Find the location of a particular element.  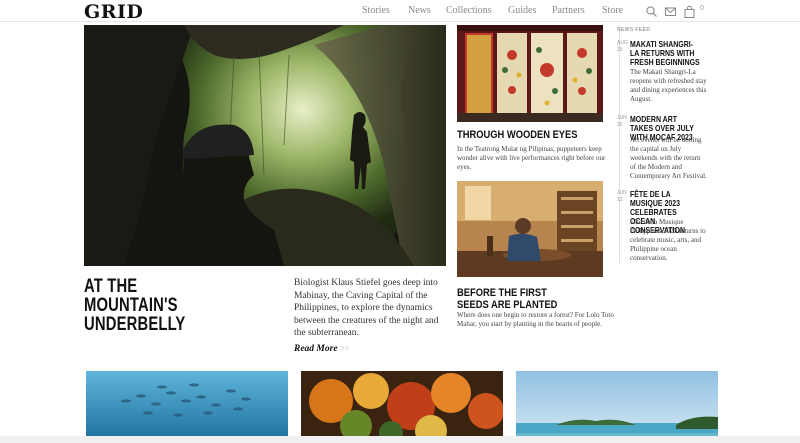

mail-icon is located at coordinates (671, 11).